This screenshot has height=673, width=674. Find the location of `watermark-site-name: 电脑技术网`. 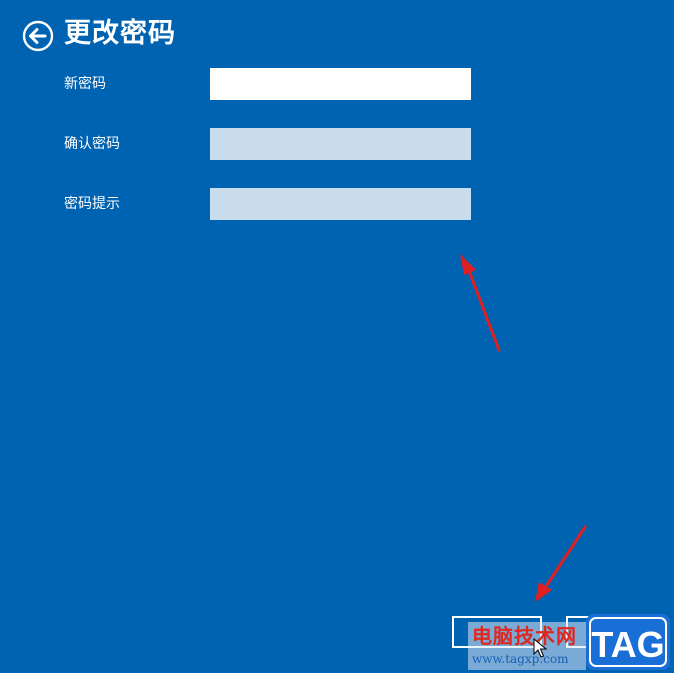

watermark-site-name: 电脑技术网 is located at coordinates (524, 636).